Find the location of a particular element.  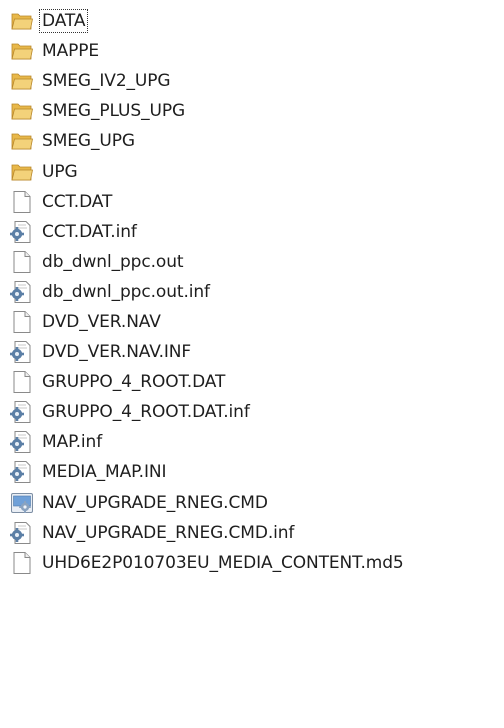

file-item: MEDIA_MAP.INI is located at coordinates (252, 472).